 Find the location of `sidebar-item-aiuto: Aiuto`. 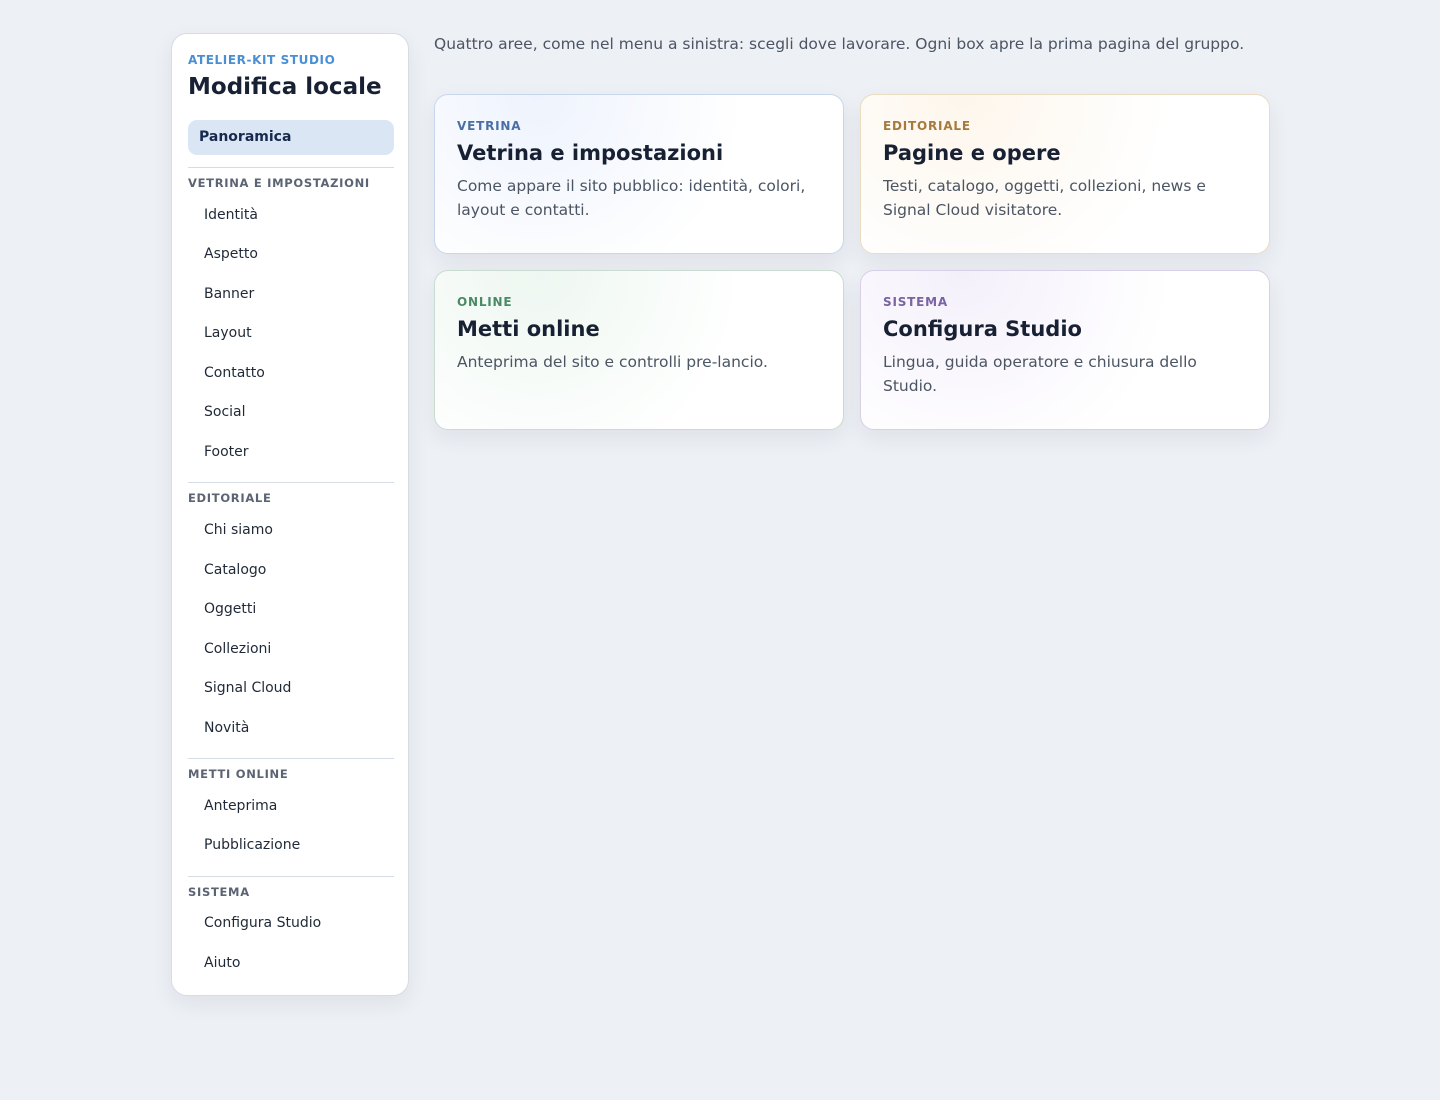

sidebar-item-aiuto: Aiuto is located at coordinates (222, 963).